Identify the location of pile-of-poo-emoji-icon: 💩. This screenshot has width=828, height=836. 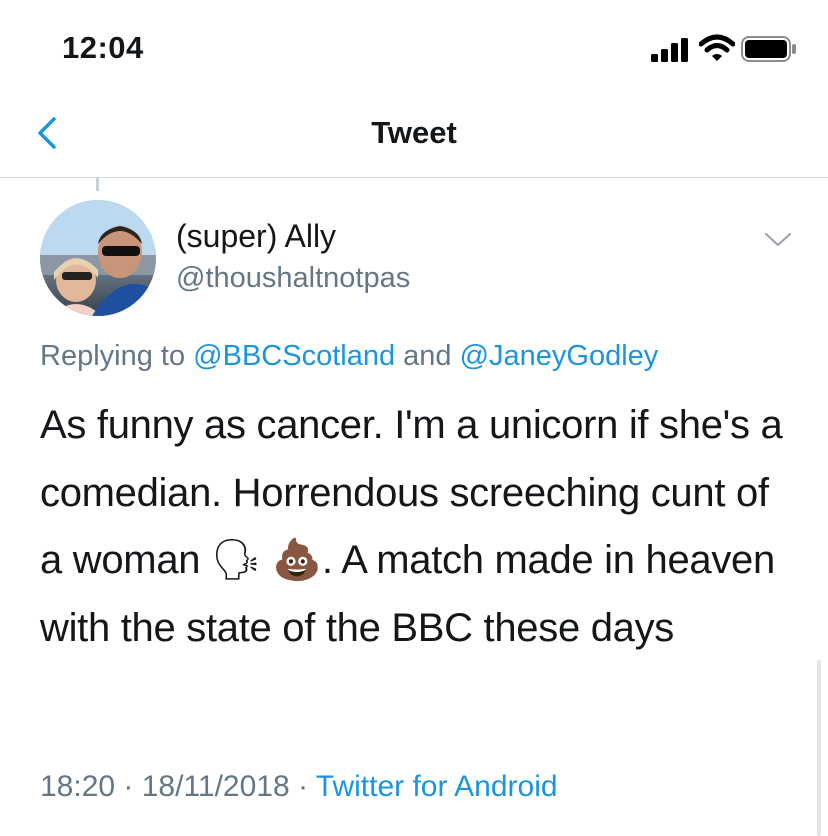
(297, 560).